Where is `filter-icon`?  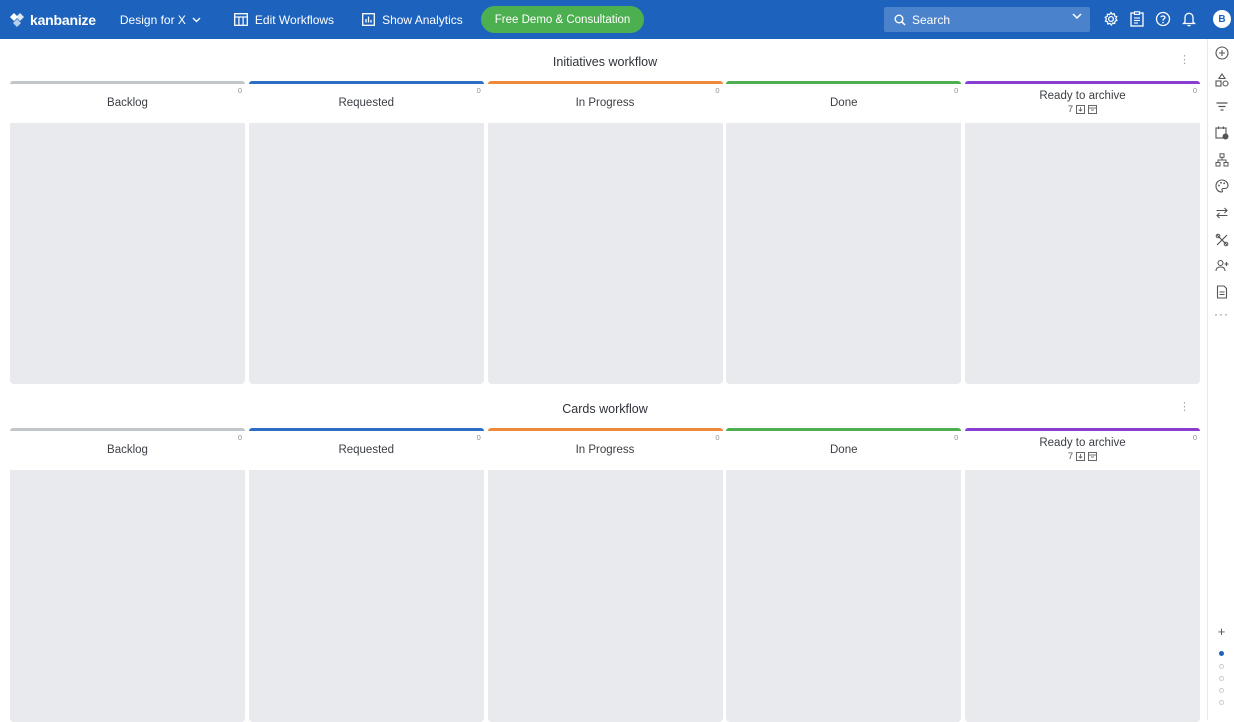
filter-icon is located at coordinates (1221, 105).